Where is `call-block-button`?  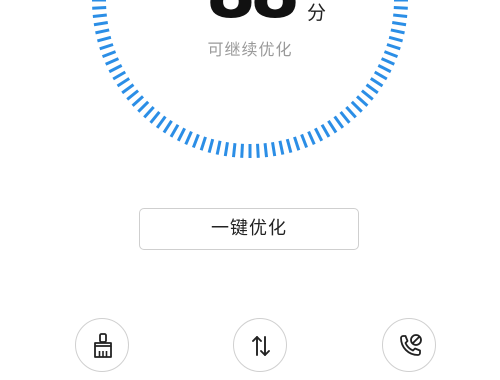
call-block-button is located at coordinates (409, 345).